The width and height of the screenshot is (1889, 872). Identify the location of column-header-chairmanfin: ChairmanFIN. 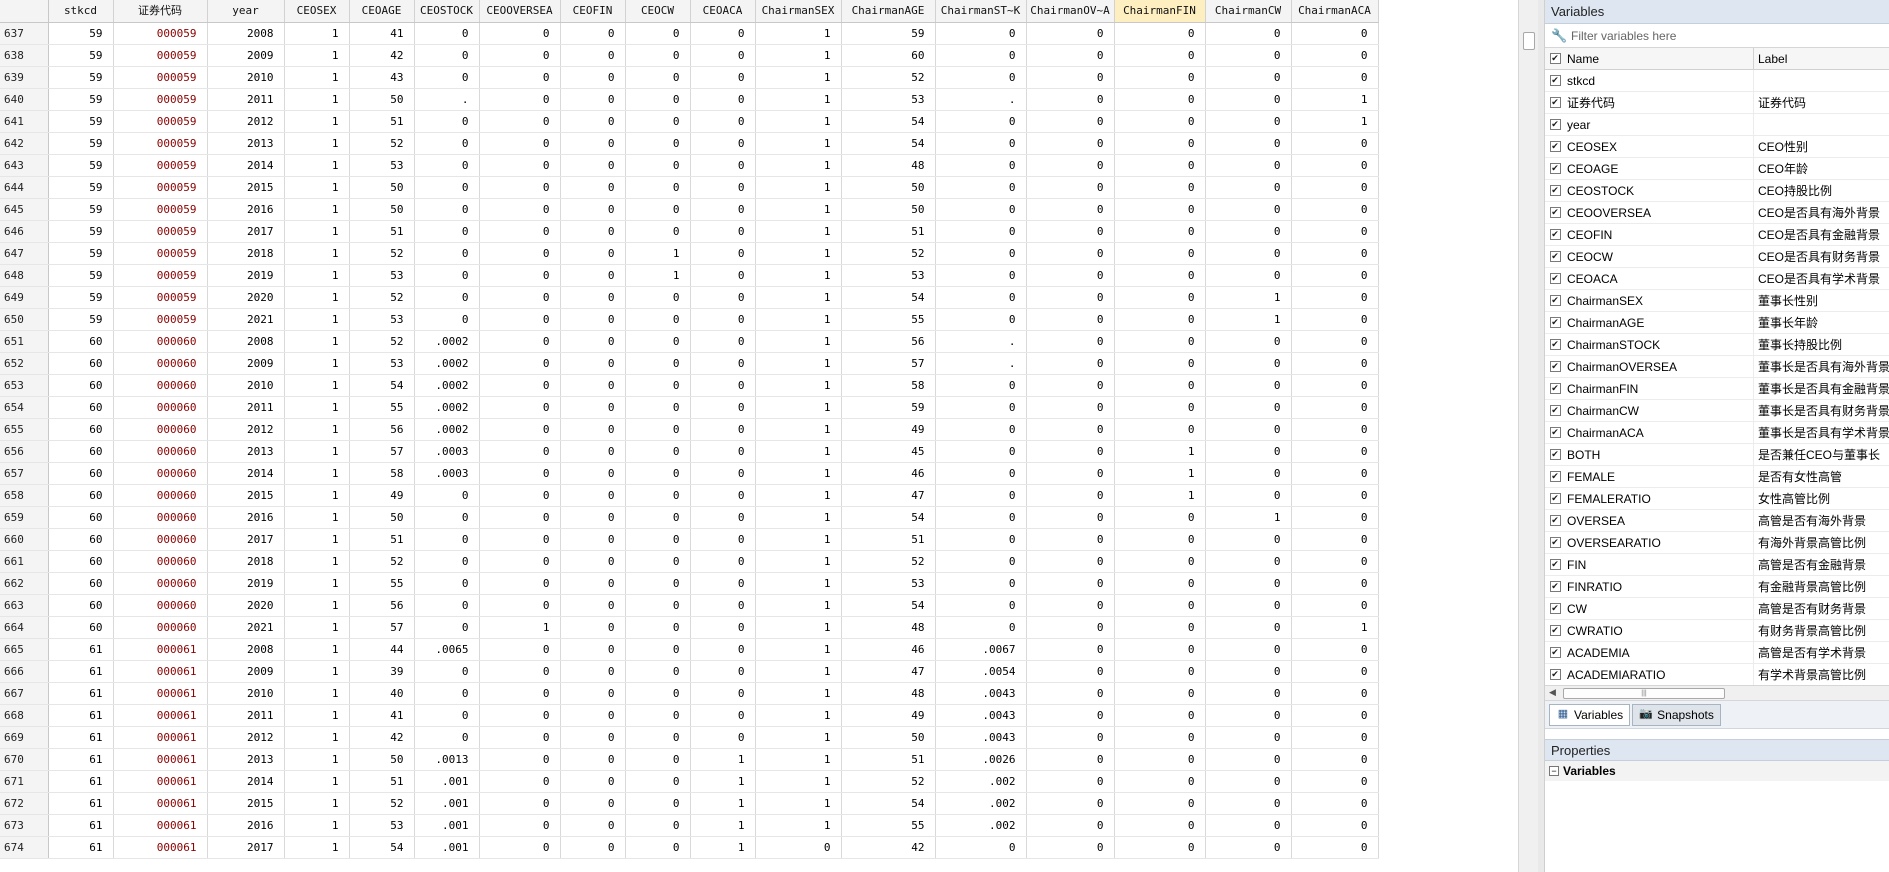
(1160, 11).